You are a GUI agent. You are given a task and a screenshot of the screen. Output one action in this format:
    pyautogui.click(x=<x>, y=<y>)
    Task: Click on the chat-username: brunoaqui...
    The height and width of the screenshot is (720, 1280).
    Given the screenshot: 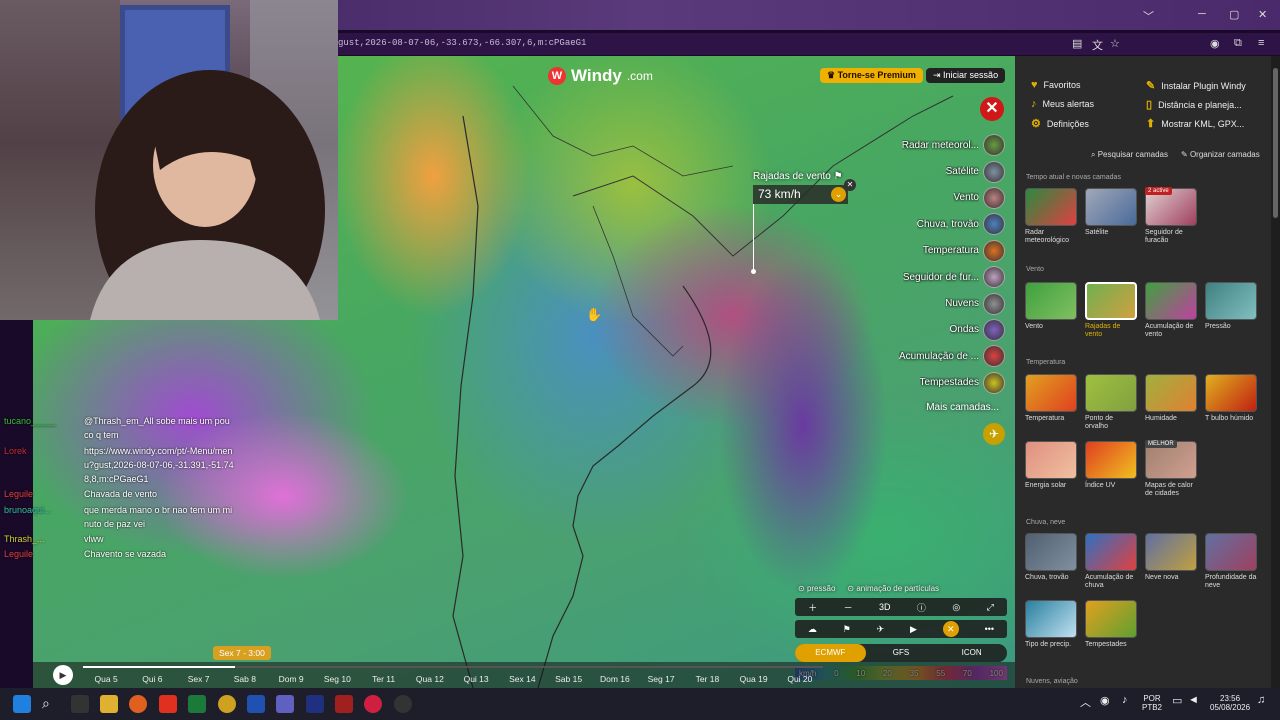 What is the action you would take?
    pyautogui.click(x=44, y=510)
    